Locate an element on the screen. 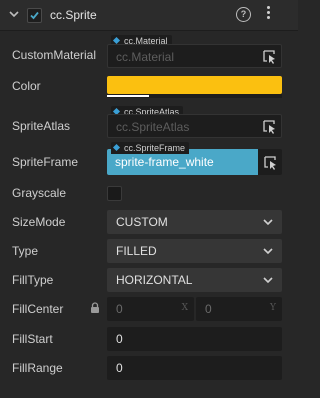 The image size is (320, 398). x-axis-label: X is located at coordinates (184, 308).